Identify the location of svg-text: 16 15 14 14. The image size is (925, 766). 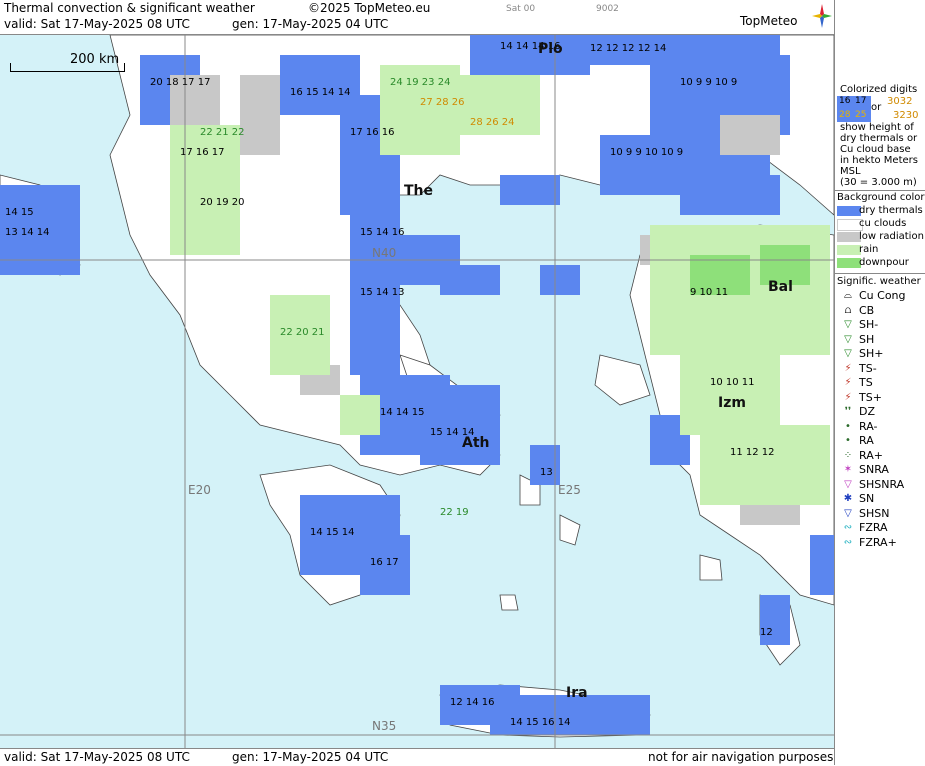
(320, 92).